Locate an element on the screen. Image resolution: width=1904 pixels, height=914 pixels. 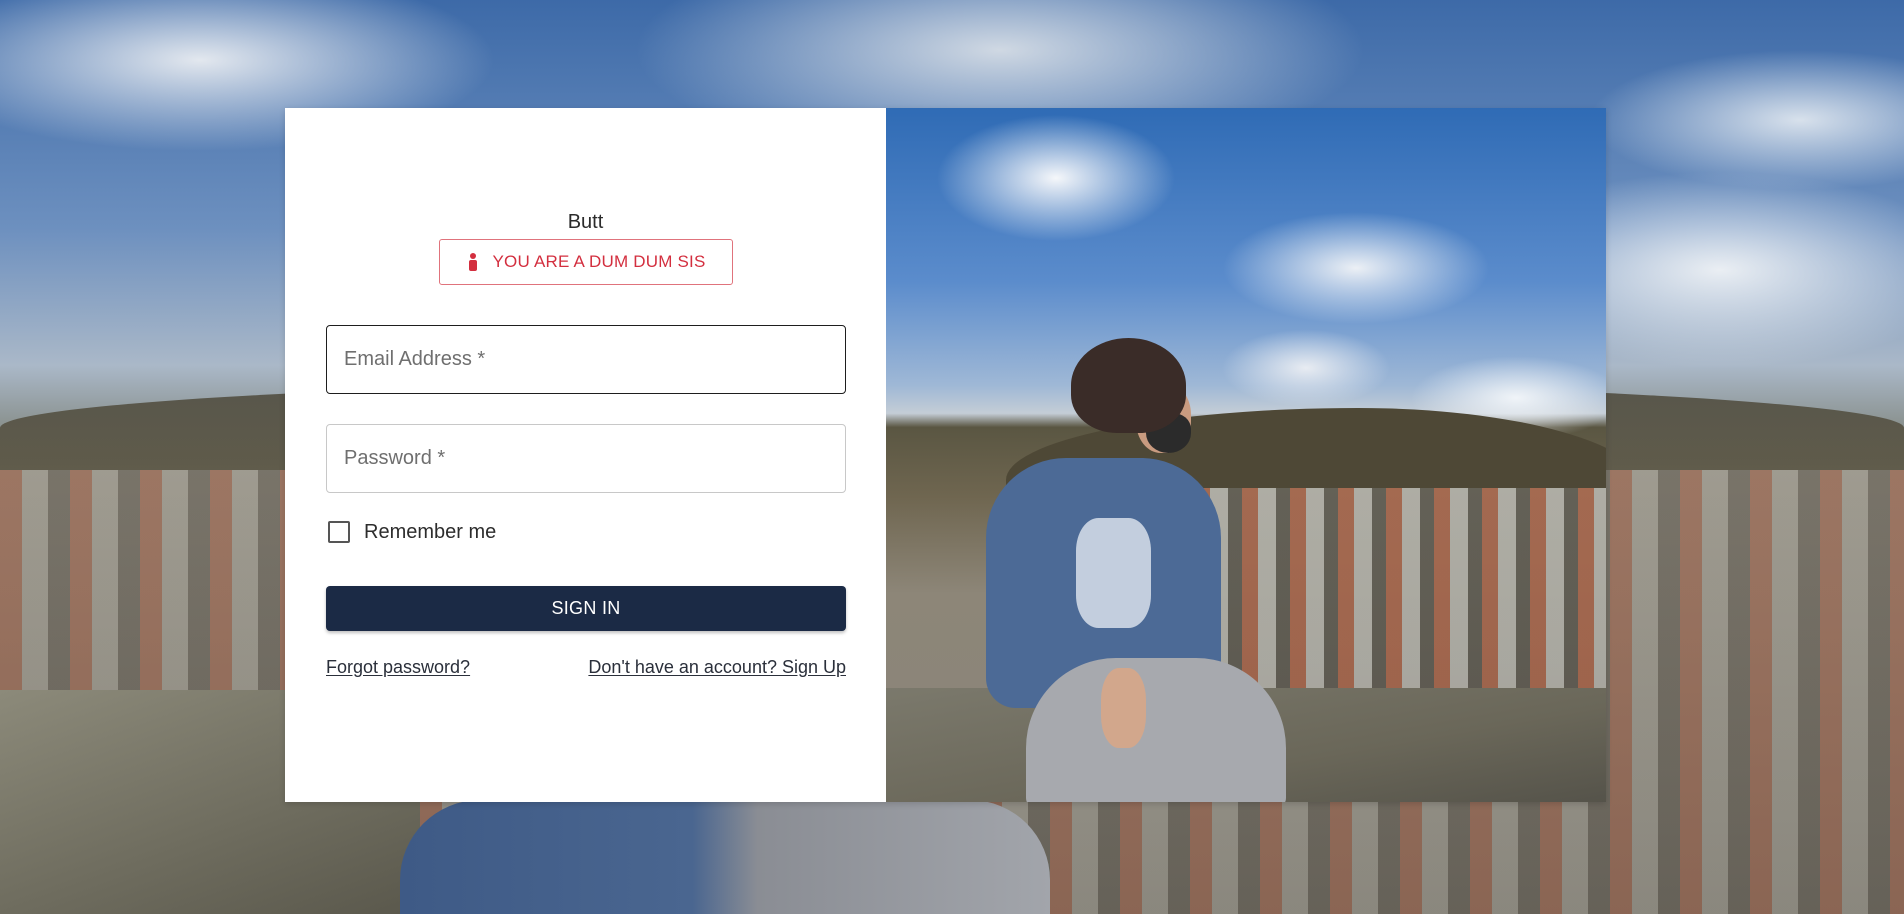
app-title: Butt is located at coordinates (585, 222).